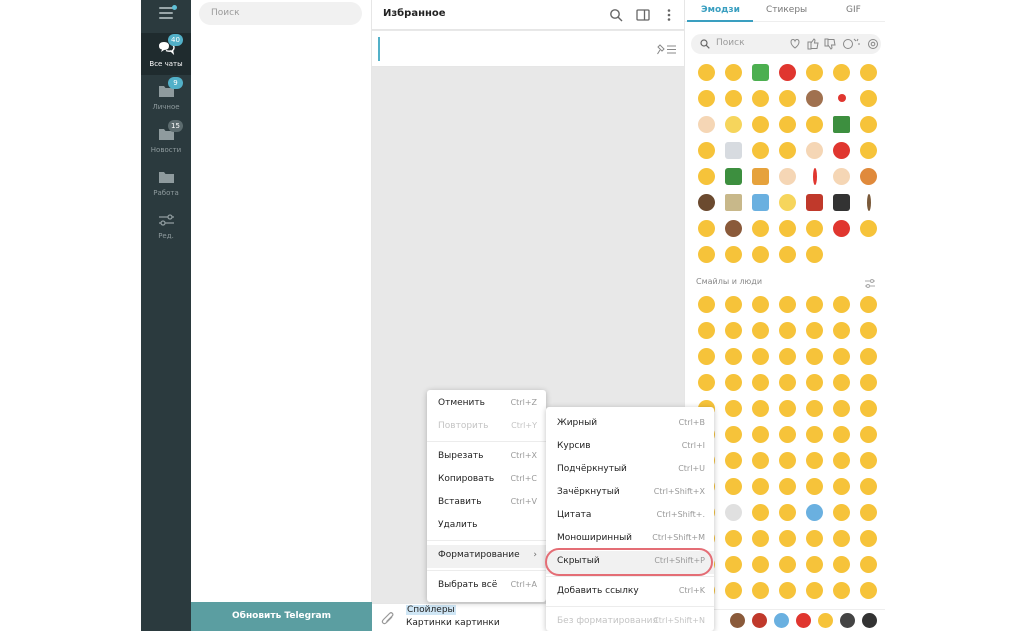  What do you see at coordinates (528, 49) in the screenshot?
I see `pinned-message-bar` at bounding box center [528, 49].